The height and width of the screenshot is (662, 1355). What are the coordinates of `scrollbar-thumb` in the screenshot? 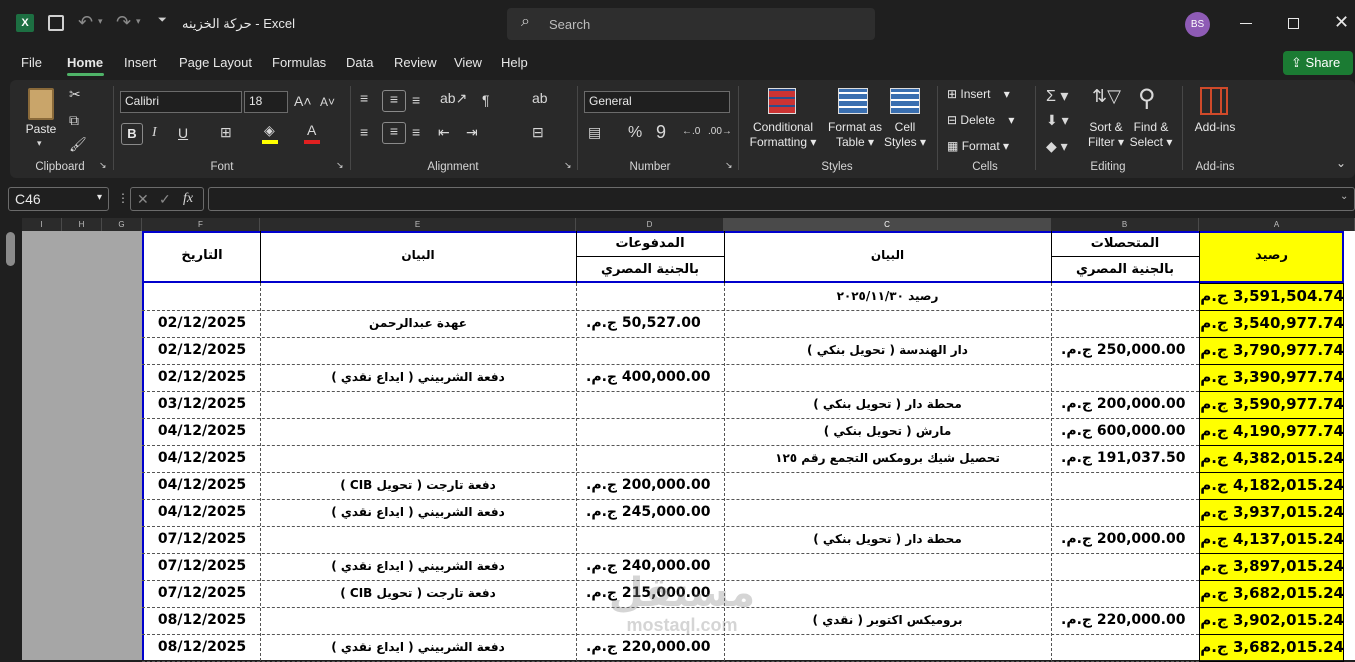 It's located at (10, 249).